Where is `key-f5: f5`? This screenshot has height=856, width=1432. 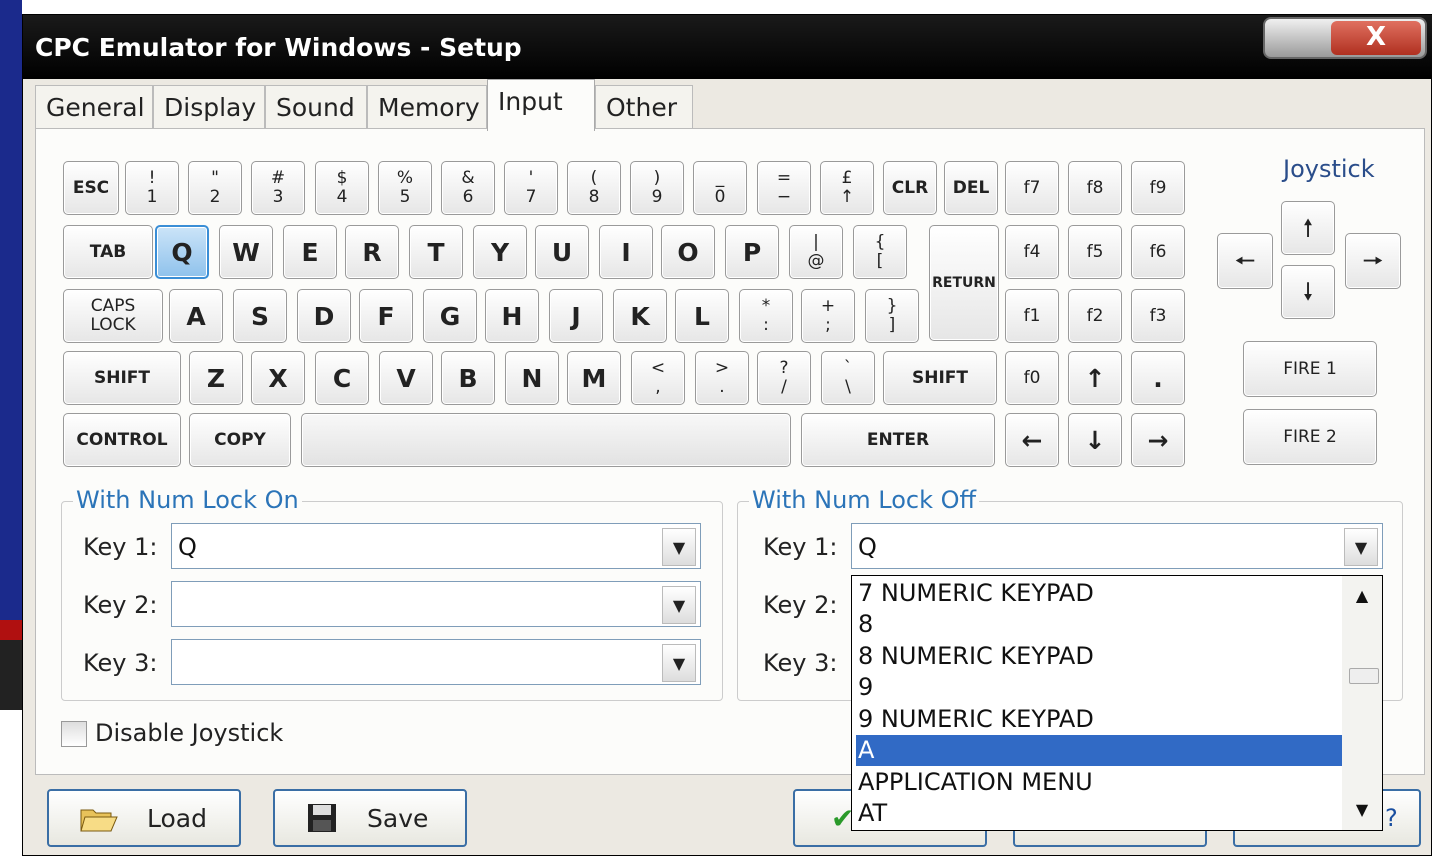 key-f5: f5 is located at coordinates (1095, 252).